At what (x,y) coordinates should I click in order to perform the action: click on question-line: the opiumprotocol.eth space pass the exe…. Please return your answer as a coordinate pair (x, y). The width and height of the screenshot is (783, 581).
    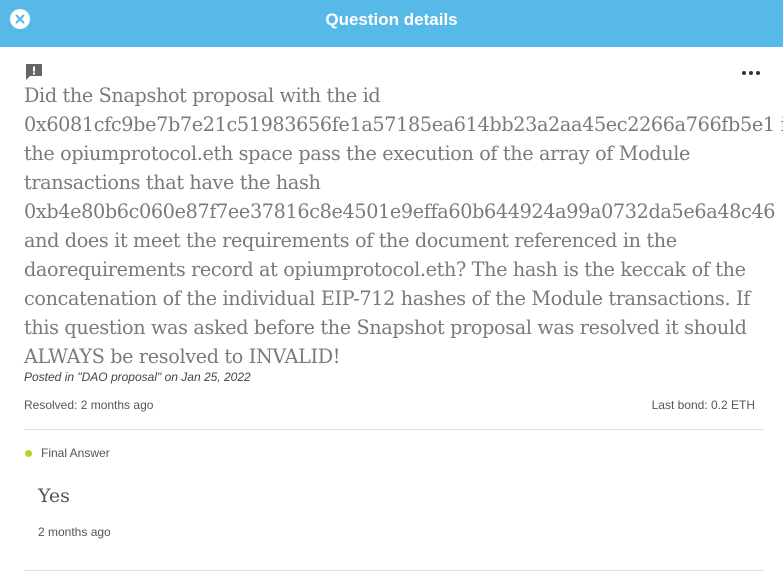
    Looking at the image, I should click on (357, 153).